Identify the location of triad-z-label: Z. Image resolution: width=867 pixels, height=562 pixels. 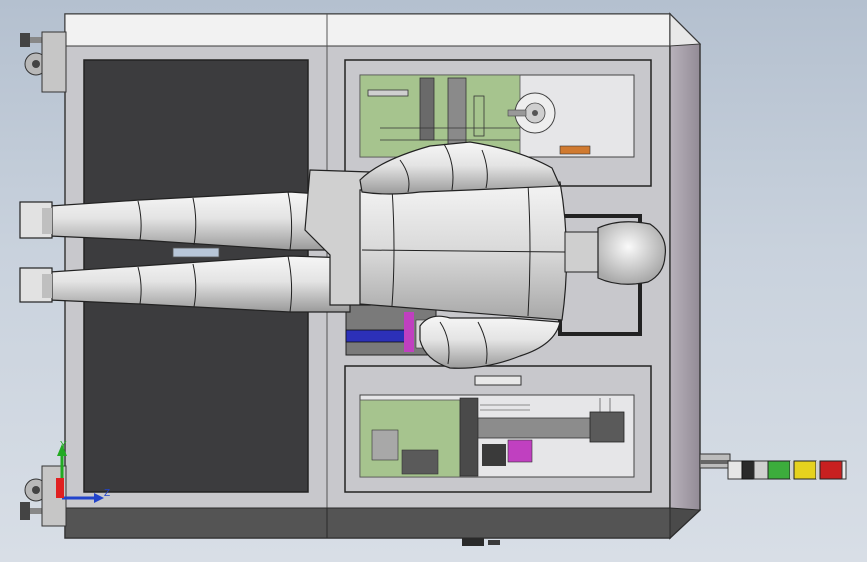
(107, 493).